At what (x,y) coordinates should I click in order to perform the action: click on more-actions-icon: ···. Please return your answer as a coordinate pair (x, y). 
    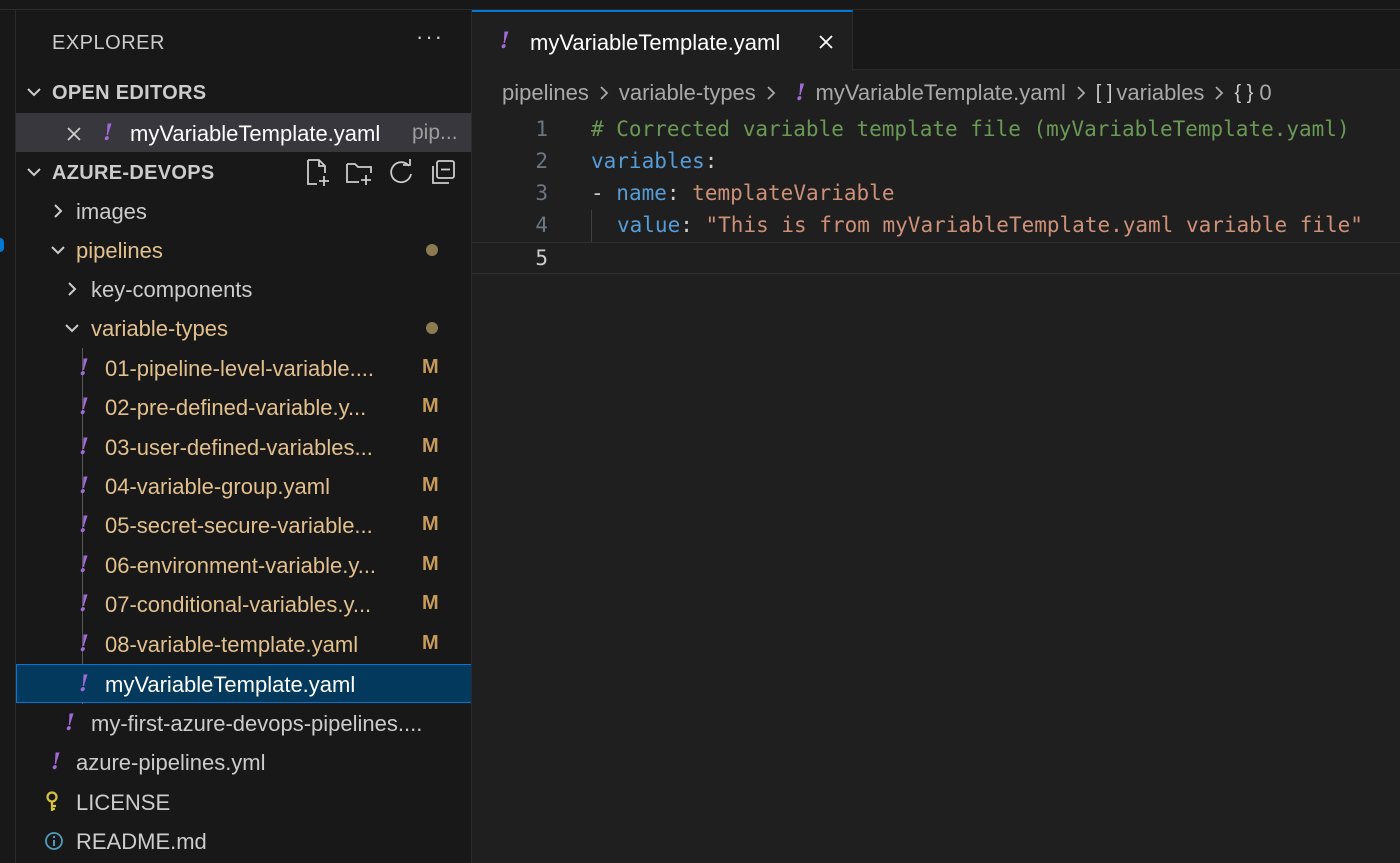
    Looking at the image, I should click on (430, 37).